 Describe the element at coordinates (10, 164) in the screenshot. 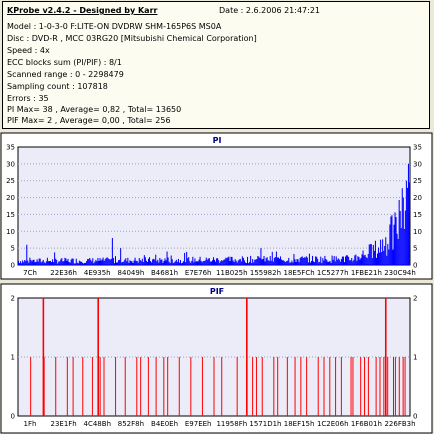

I see `y-tick-left: 30` at that location.